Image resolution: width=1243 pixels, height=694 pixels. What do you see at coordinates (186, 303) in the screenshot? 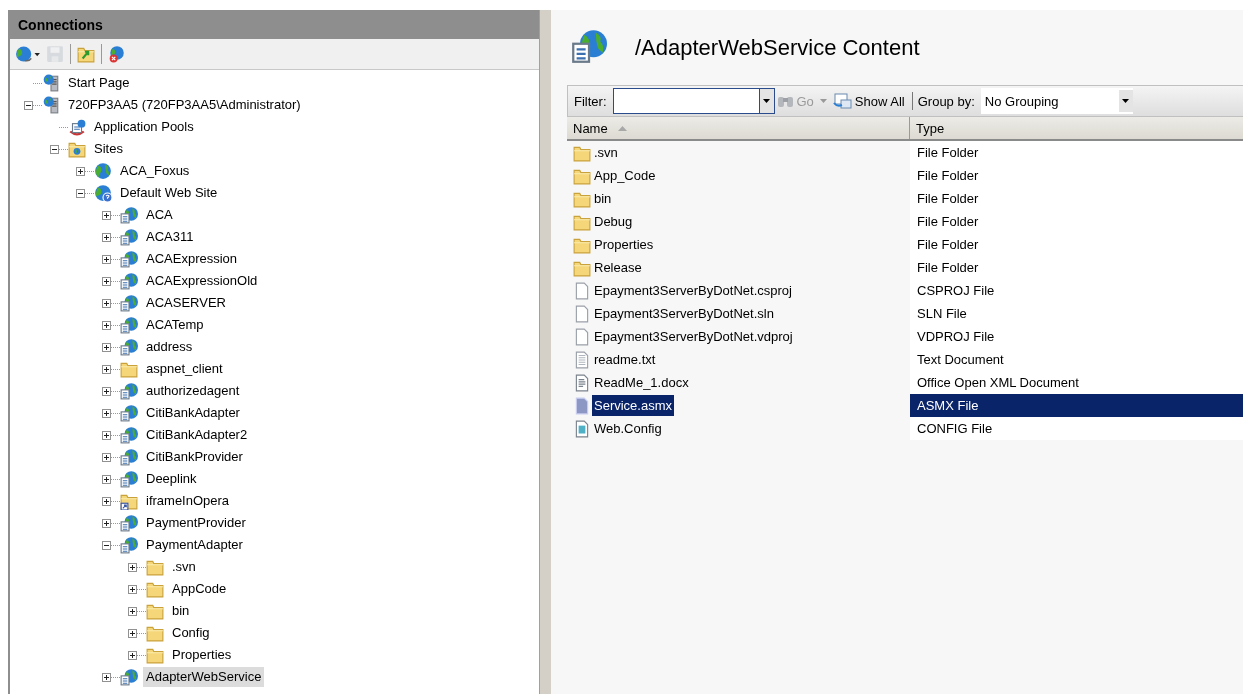
I see `tree-item: ACASERVER` at bounding box center [186, 303].